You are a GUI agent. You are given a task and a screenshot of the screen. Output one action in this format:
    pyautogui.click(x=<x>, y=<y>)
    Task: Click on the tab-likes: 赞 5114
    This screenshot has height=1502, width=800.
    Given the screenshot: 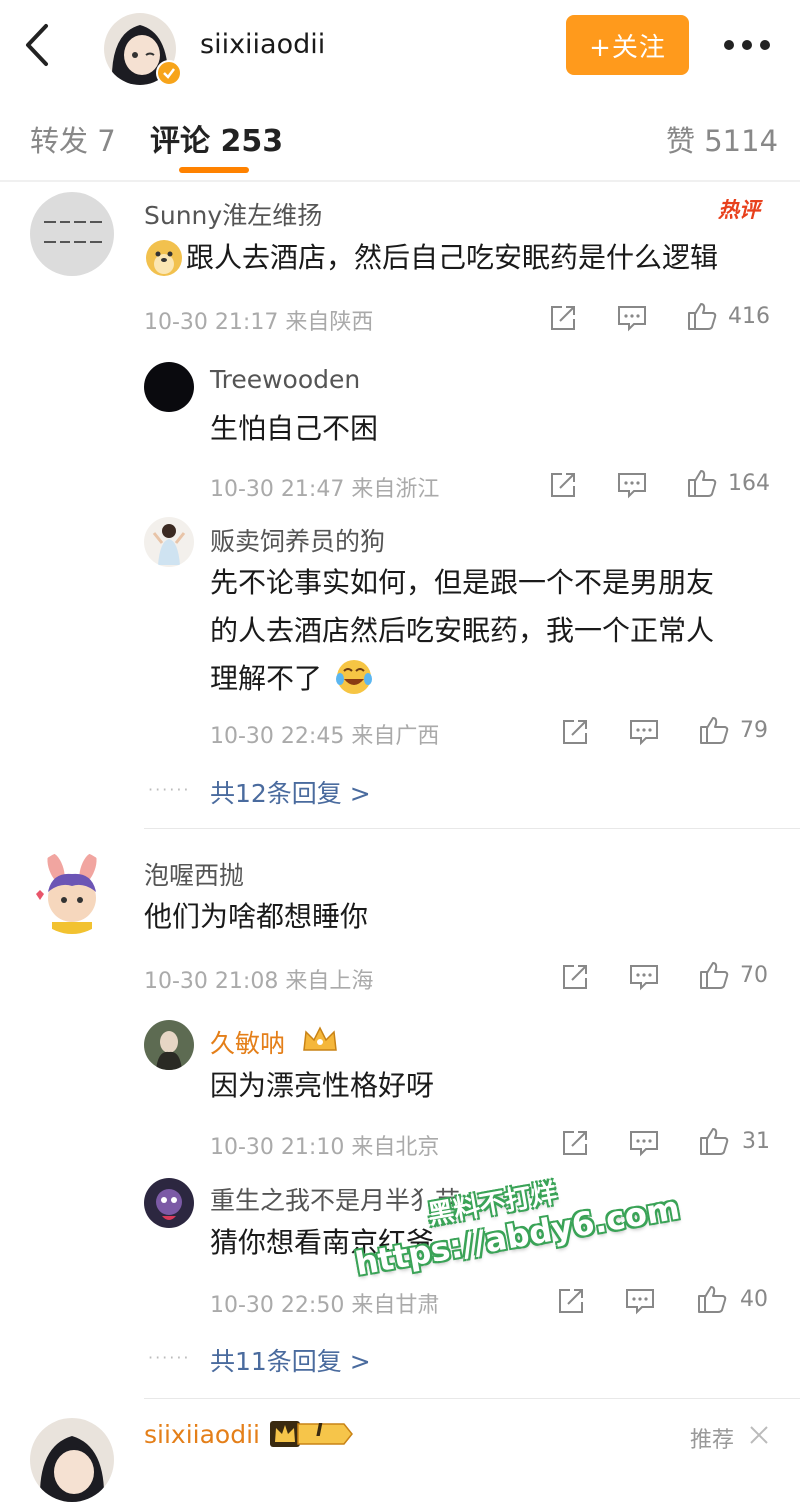 What is the action you would take?
    pyautogui.click(x=722, y=139)
    